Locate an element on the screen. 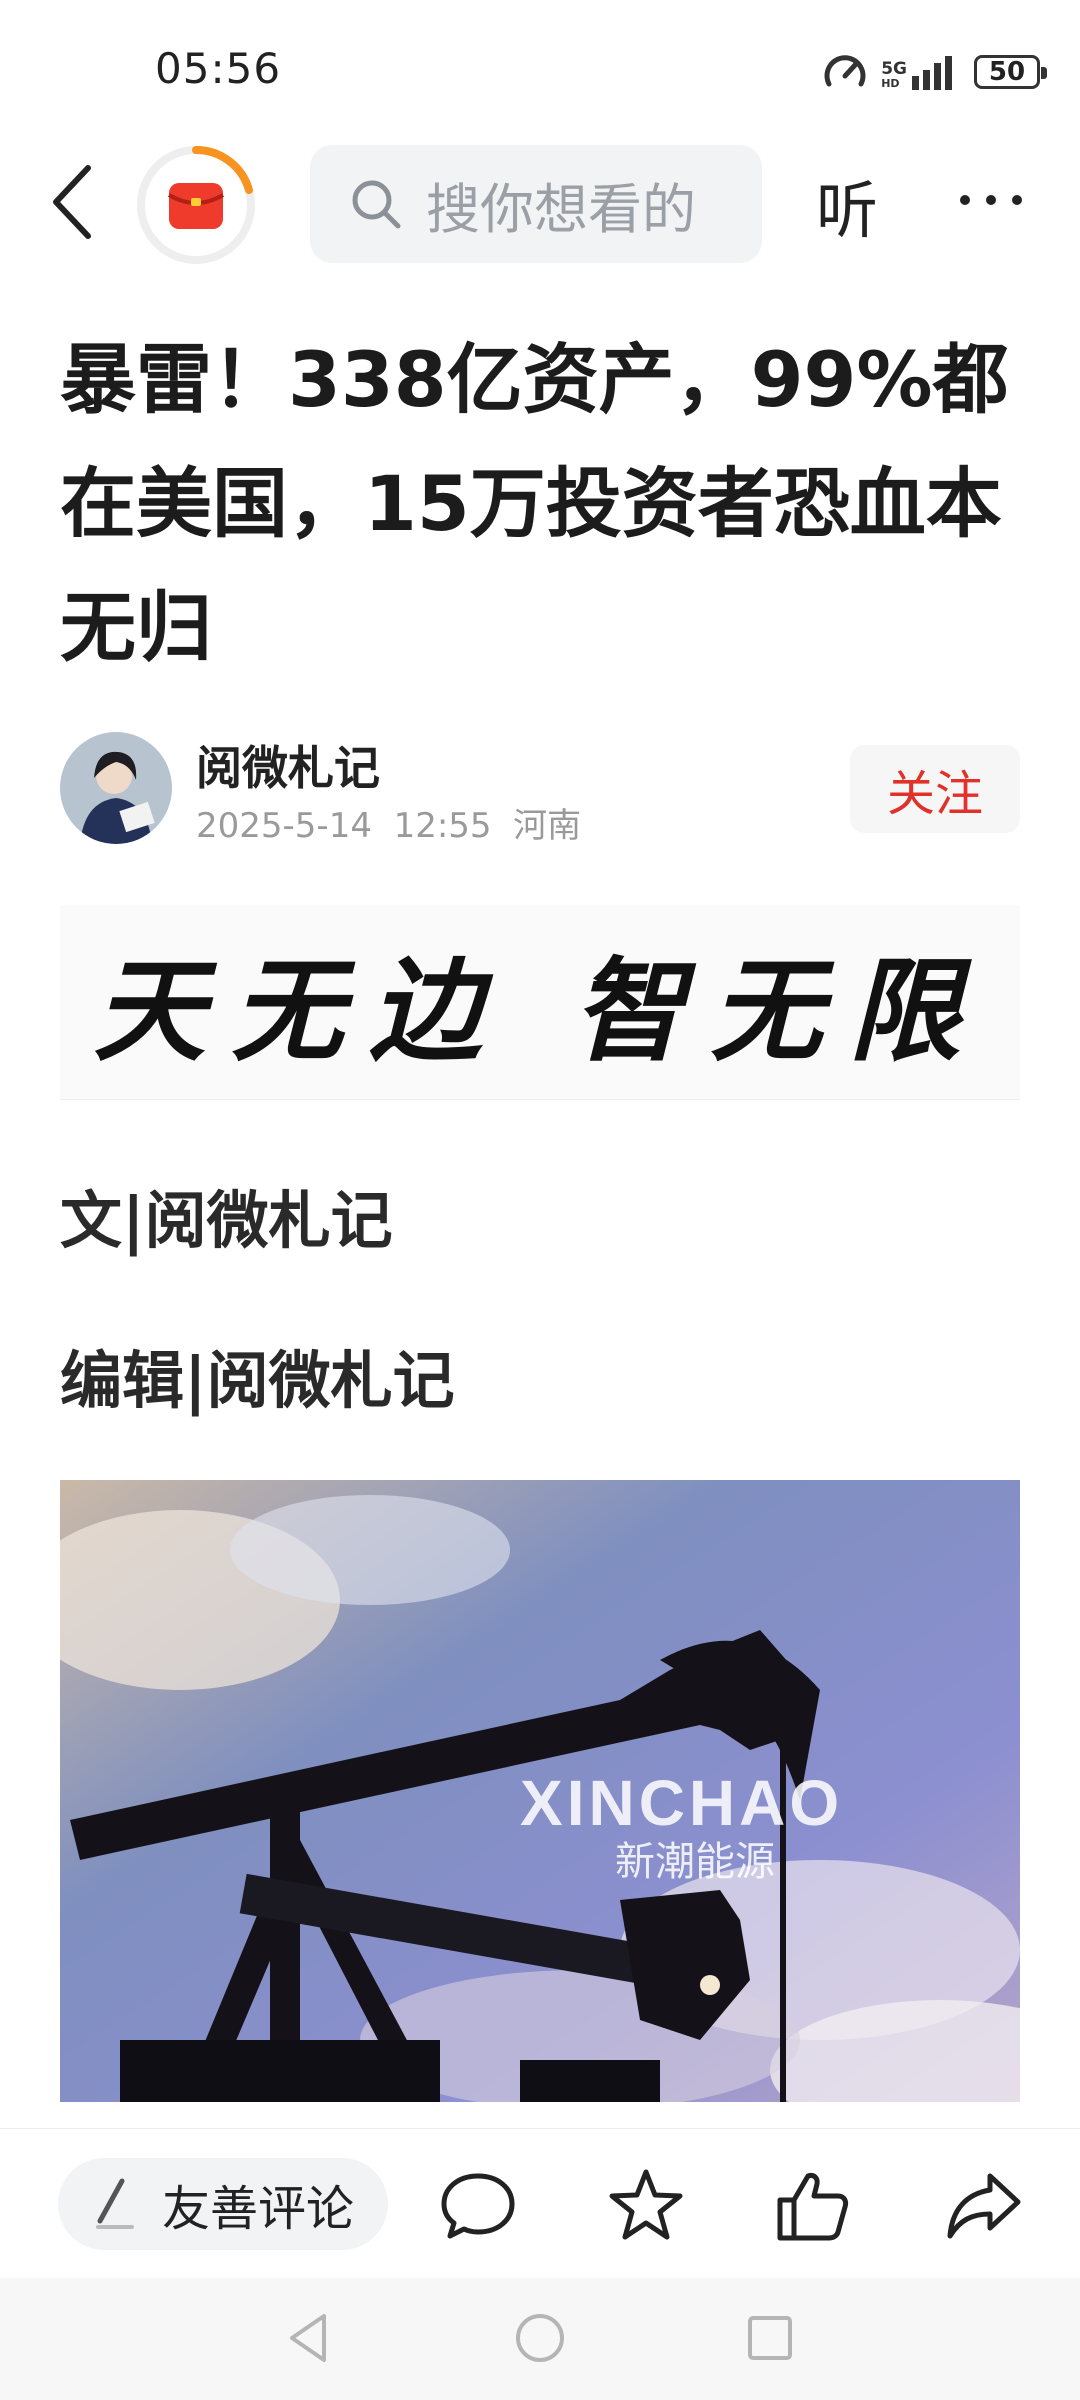 The width and height of the screenshot is (1080, 2400). network-sub: HD is located at coordinates (890, 83).